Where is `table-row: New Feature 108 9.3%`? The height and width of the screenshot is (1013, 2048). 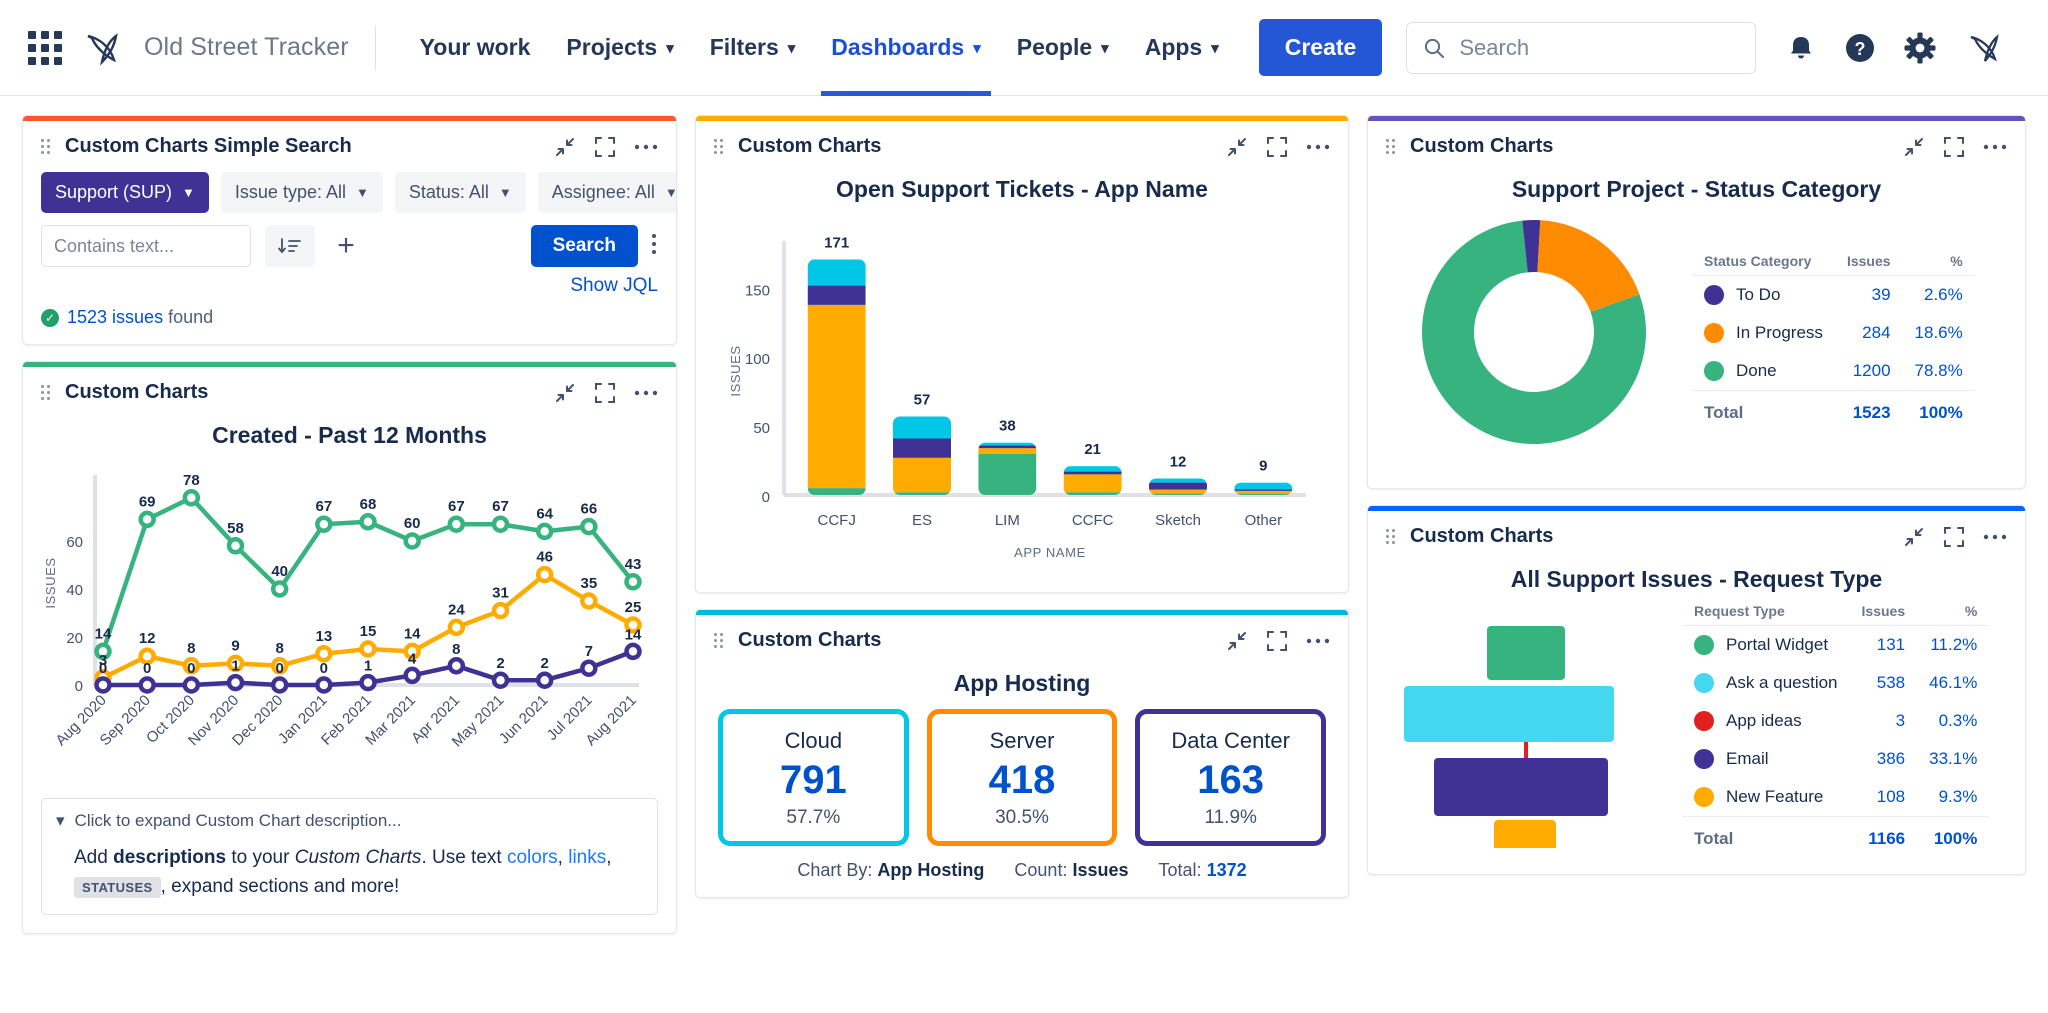
table-row: New Feature 108 9.3% is located at coordinates (1835, 797).